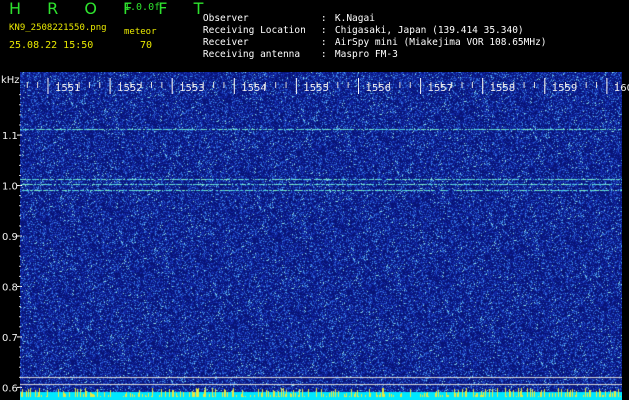 The width and height of the screenshot is (629, 400). Describe the element at coordinates (51, 45) in the screenshot. I see `date-time: 25.08.22 15:50` at that location.